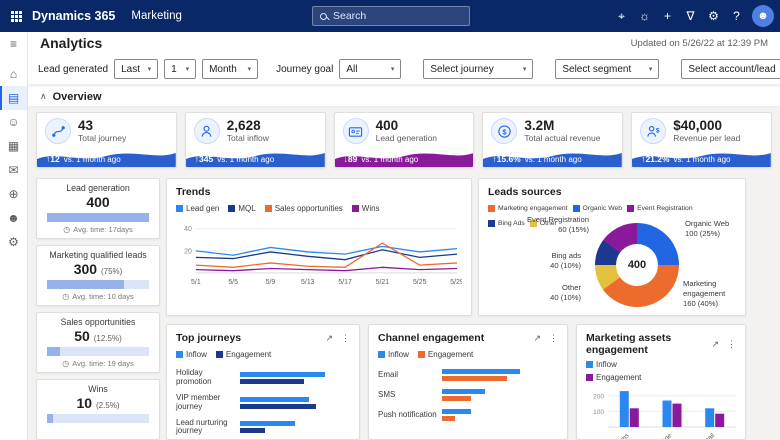  I want to click on svg-text: 5/25, so click(420, 282).